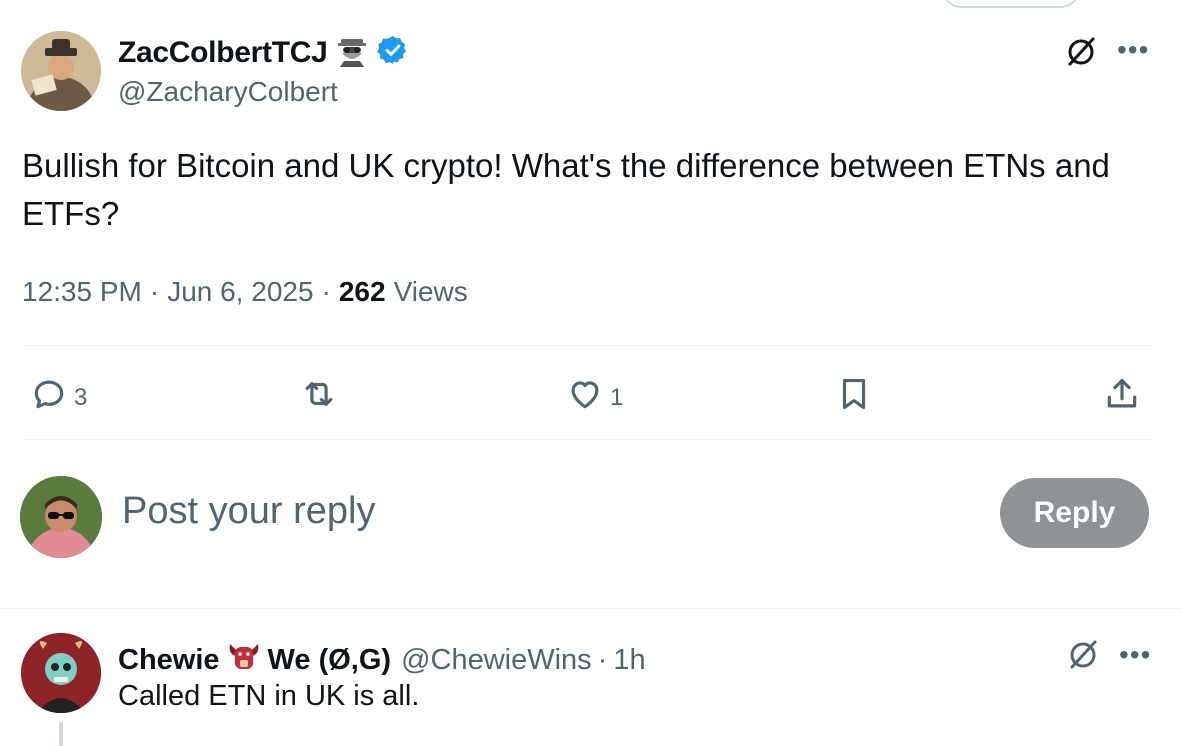 The width and height of the screenshot is (1182, 746). I want to click on bookmark-icon, so click(854, 397).